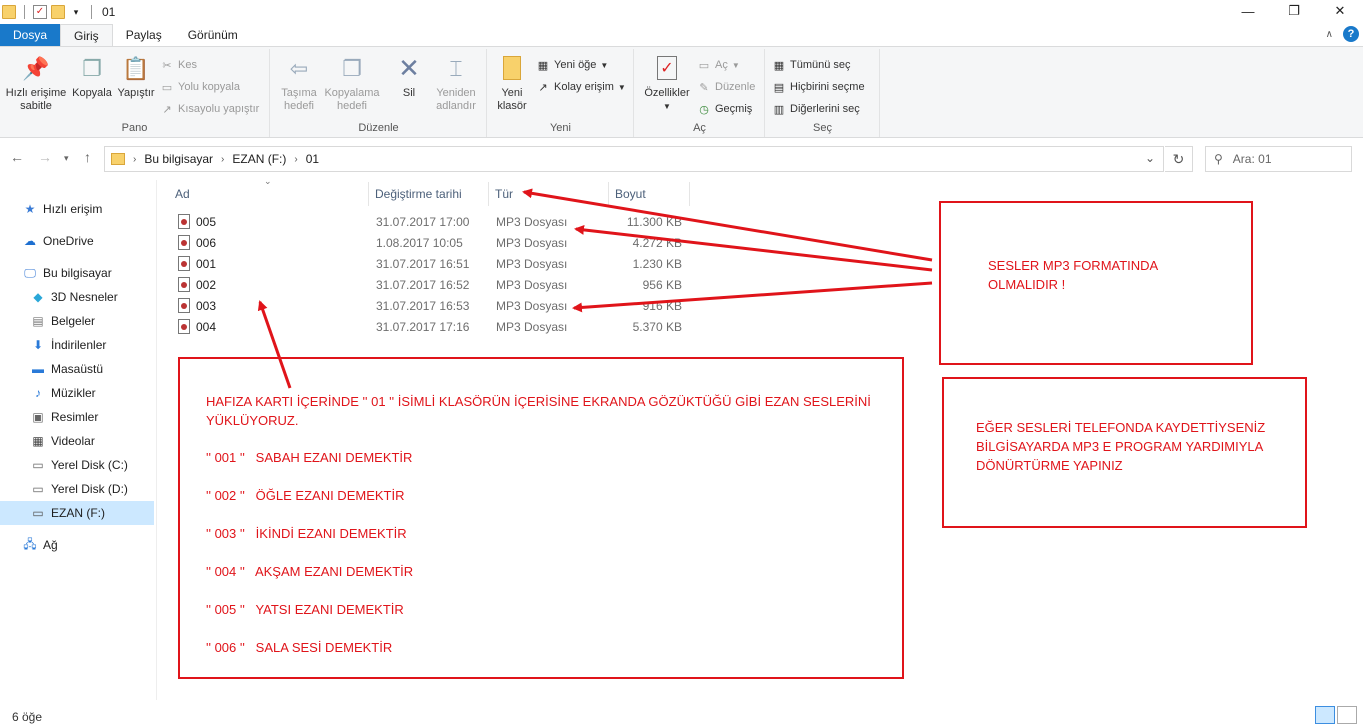  Describe the element at coordinates (178, 65) in the screenshot. I see `cut-button: ✂ Kes` at that location.